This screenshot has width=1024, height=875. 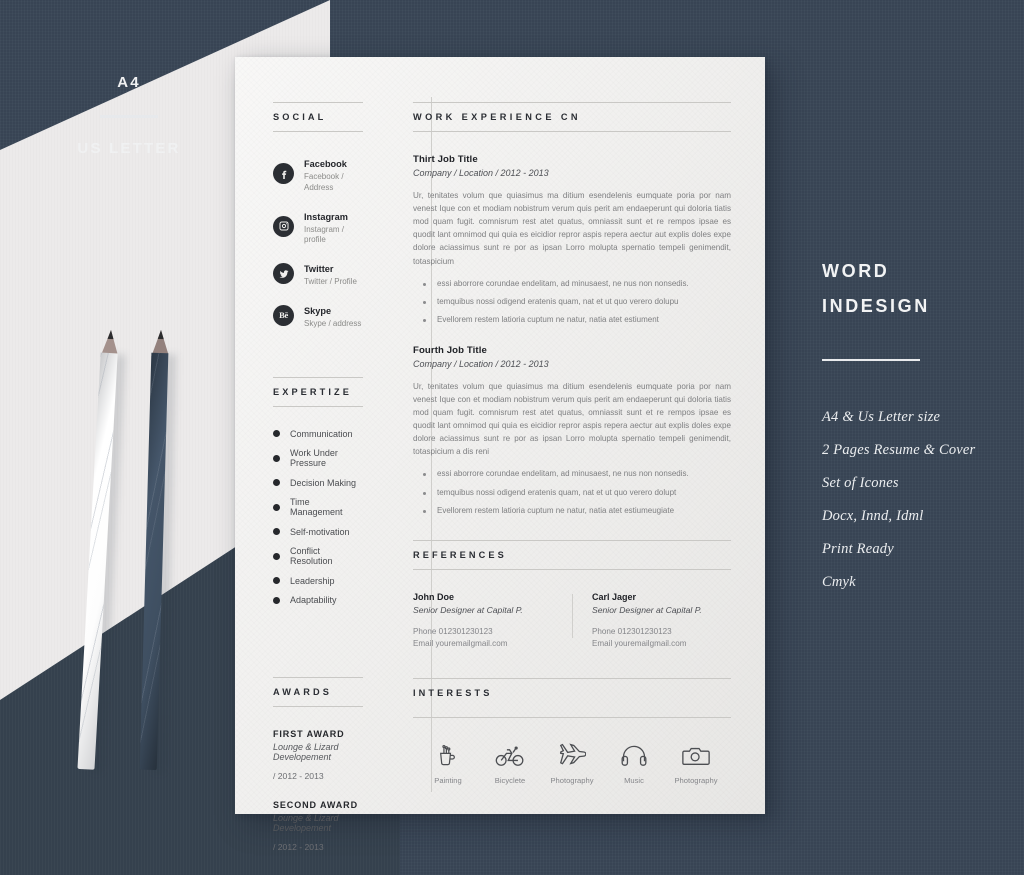 I want to click on social-item-facebook: Facebook Facebook / Address, so click(x=318, y=174).